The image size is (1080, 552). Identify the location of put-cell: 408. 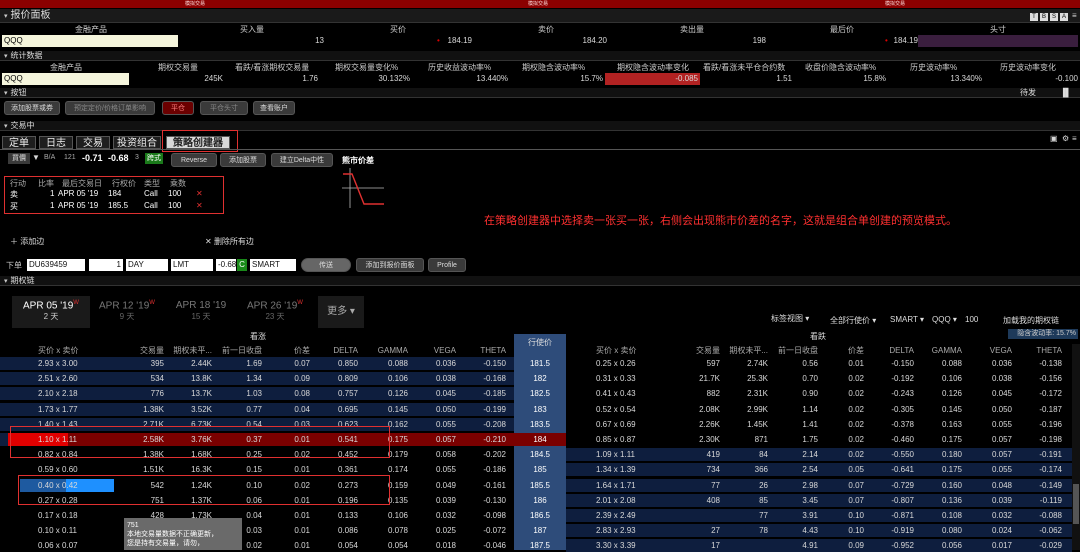
(713, 500).